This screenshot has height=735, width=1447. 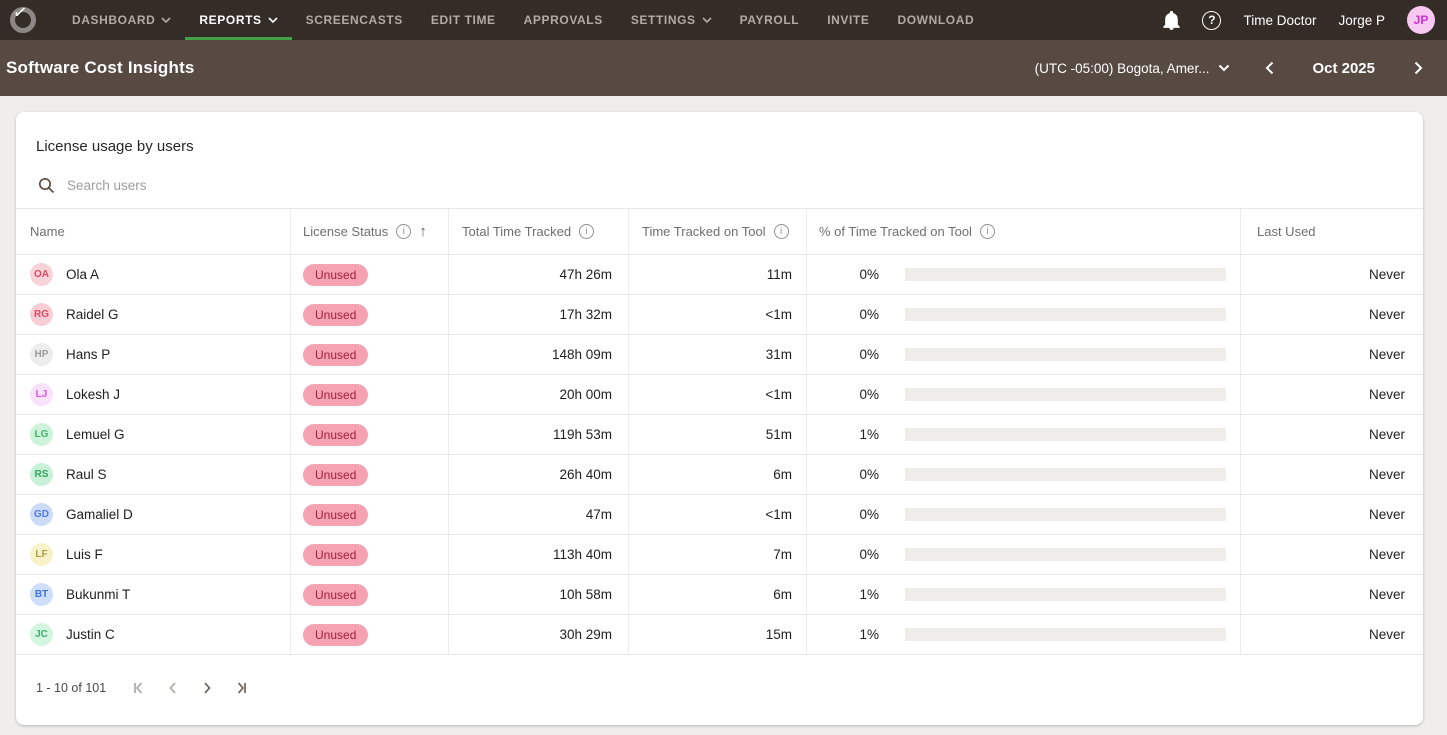 I want to click on user-name: Lemuel G, so click(x=95, y=434).